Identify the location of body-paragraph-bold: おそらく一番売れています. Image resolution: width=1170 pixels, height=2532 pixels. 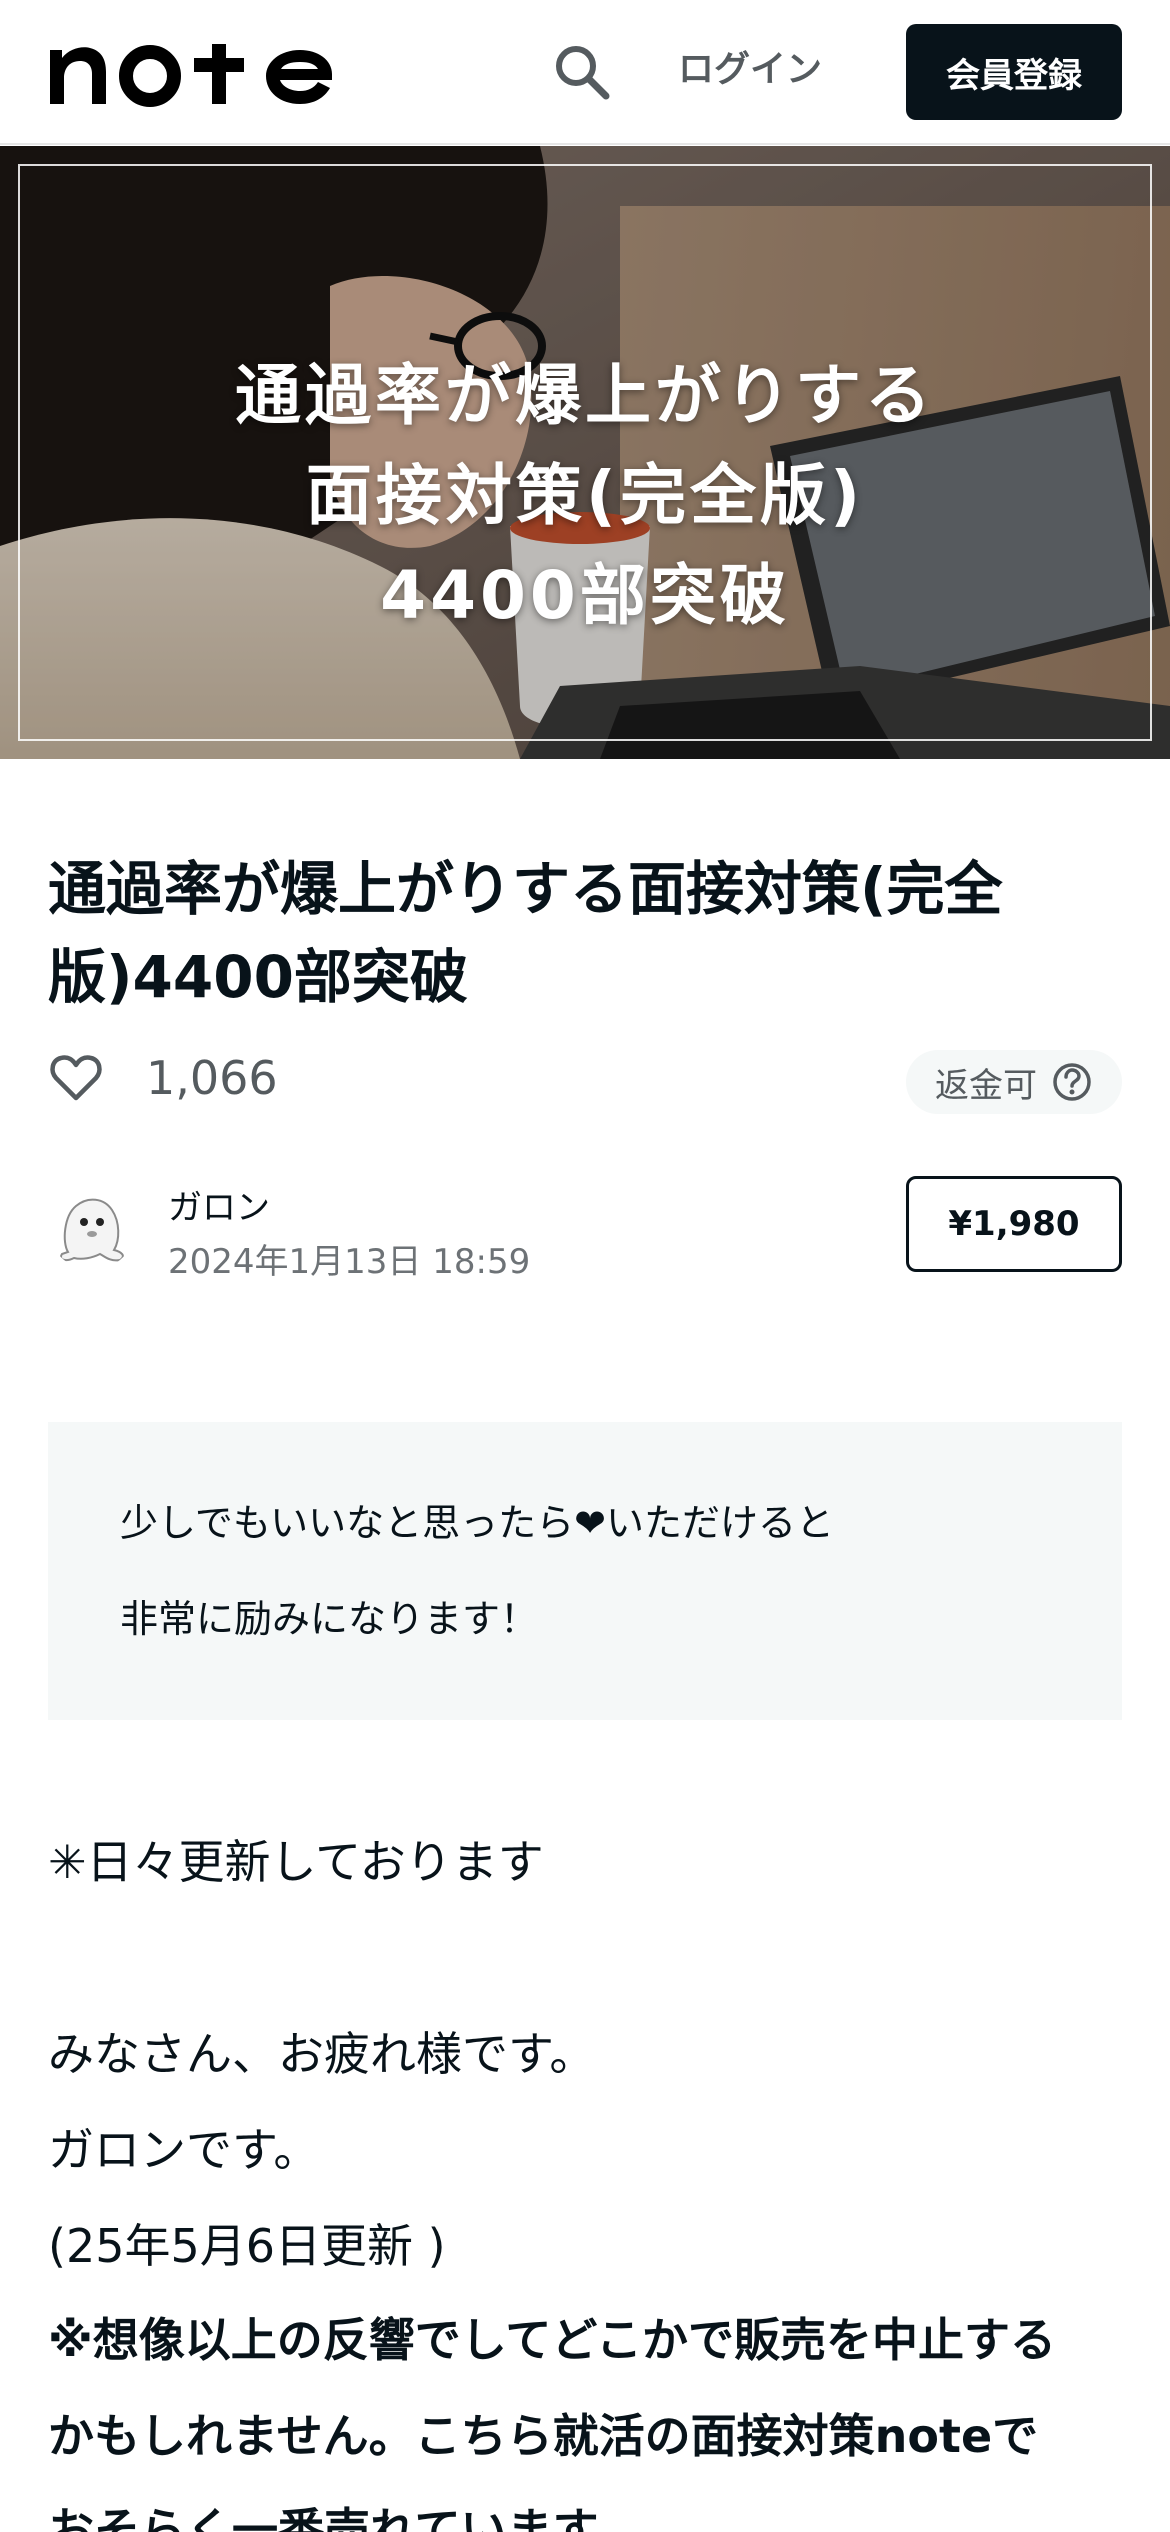
(323, 2517).